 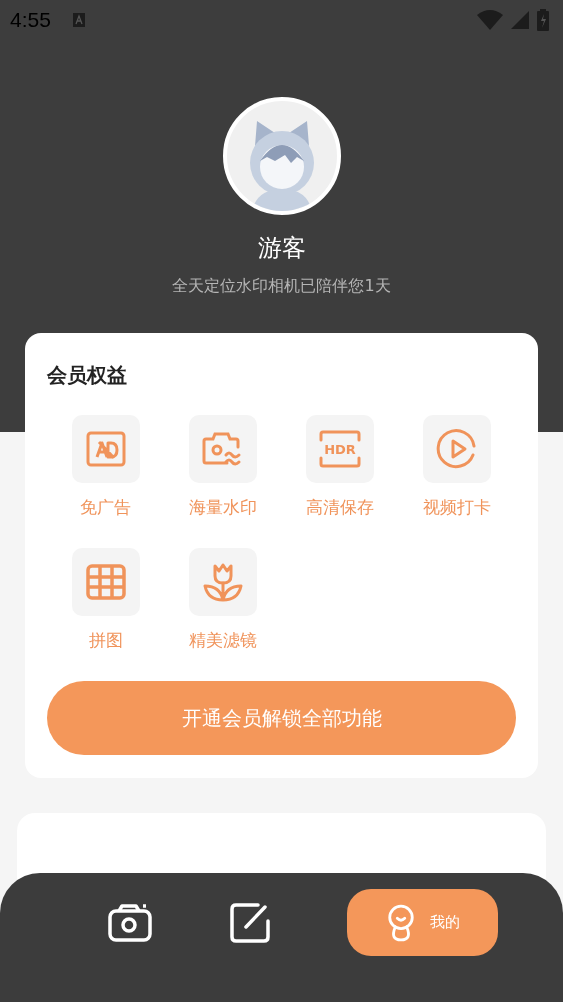 I want to click on tulip-icon, so click(x=222, y=582).